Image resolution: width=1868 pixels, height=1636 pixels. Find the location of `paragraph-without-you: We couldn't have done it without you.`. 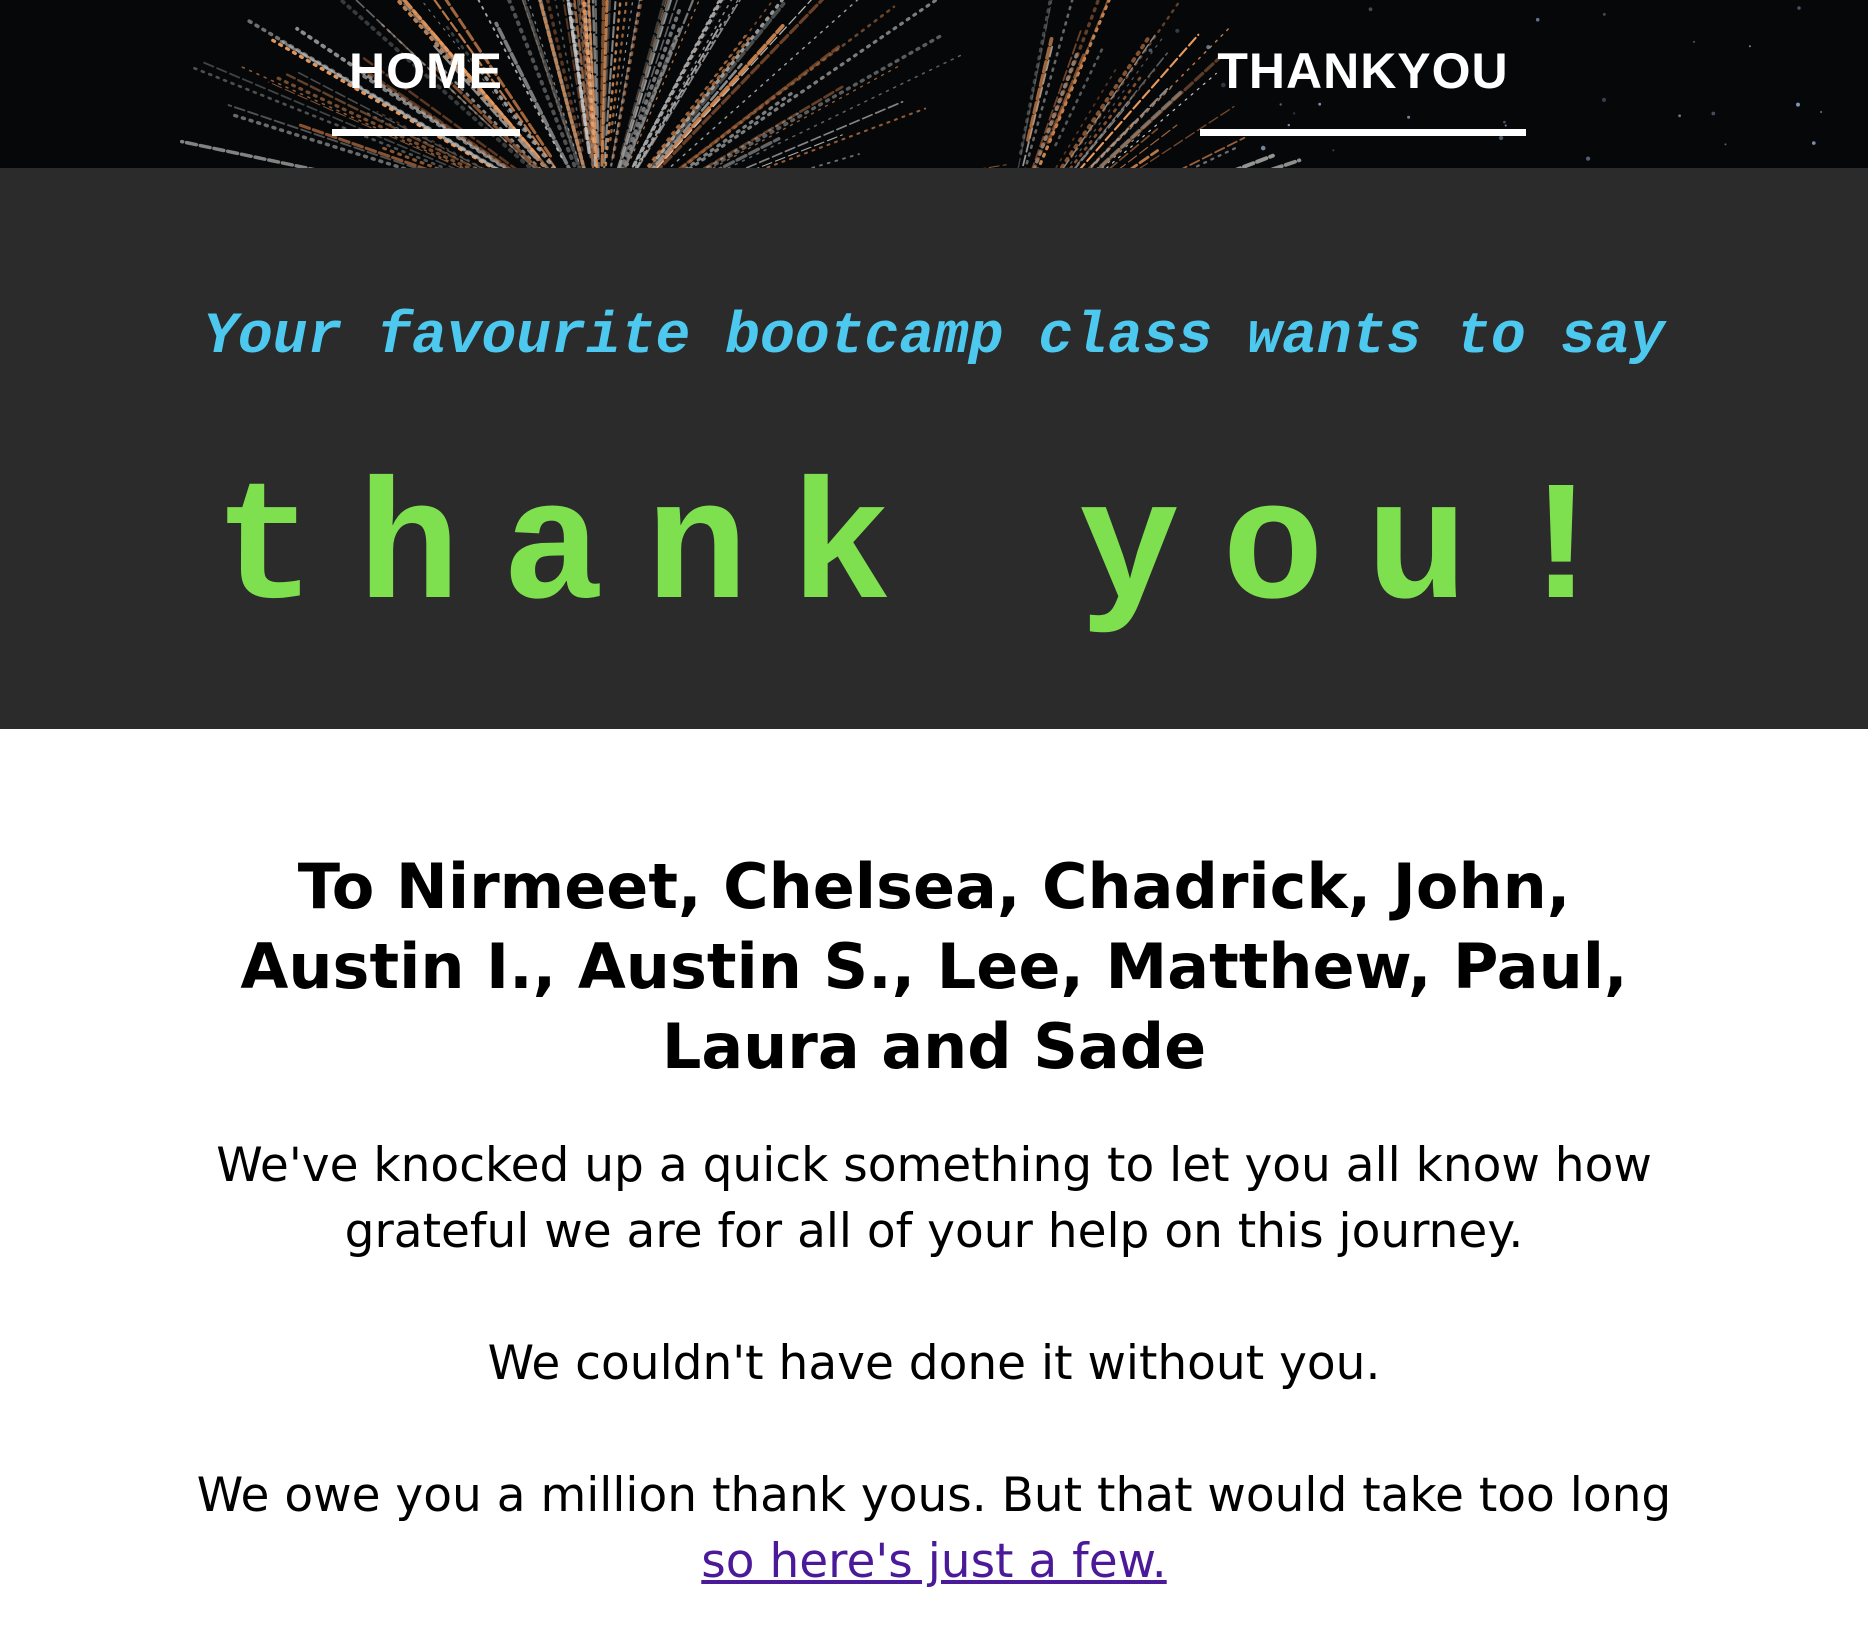

paragraph-without-you: We couldn't have done it without you. is located at coordinates (934, 1363).